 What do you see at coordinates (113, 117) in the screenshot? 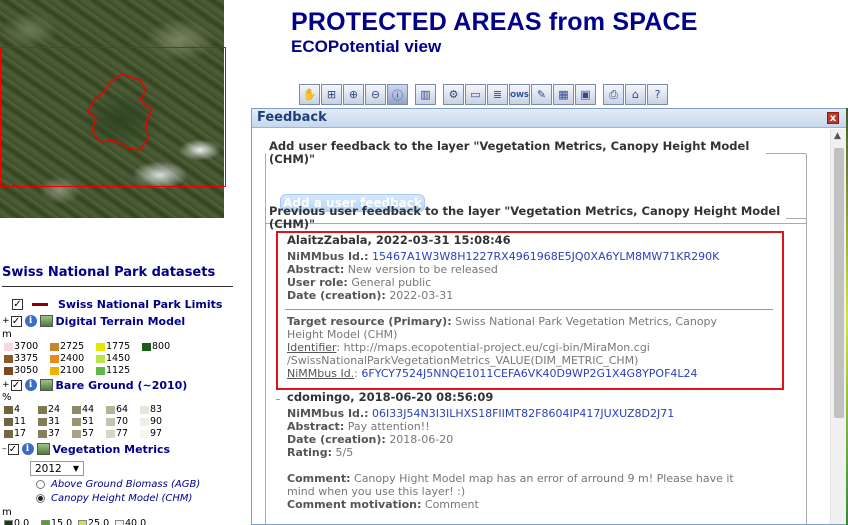
I see `map-extent-frame` at bounding box center [113, 117].